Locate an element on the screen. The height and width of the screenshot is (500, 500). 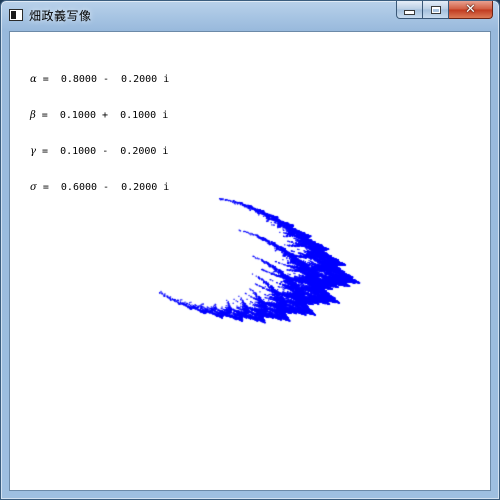
parameter-gamma: γ = 0.1000 - 0.2000 i is located at coordinates (99, 152).